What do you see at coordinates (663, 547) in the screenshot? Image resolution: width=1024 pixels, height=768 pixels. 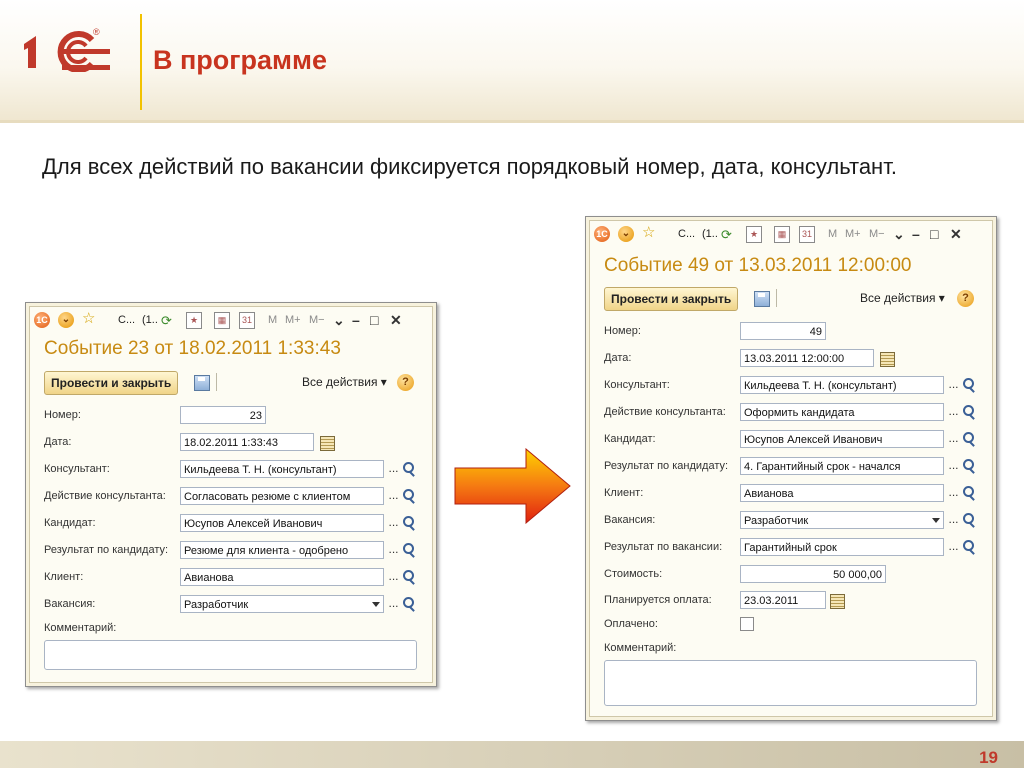 I see `vacancy-result-label: Результат по вакансии:` at bounding box center [663, 547].